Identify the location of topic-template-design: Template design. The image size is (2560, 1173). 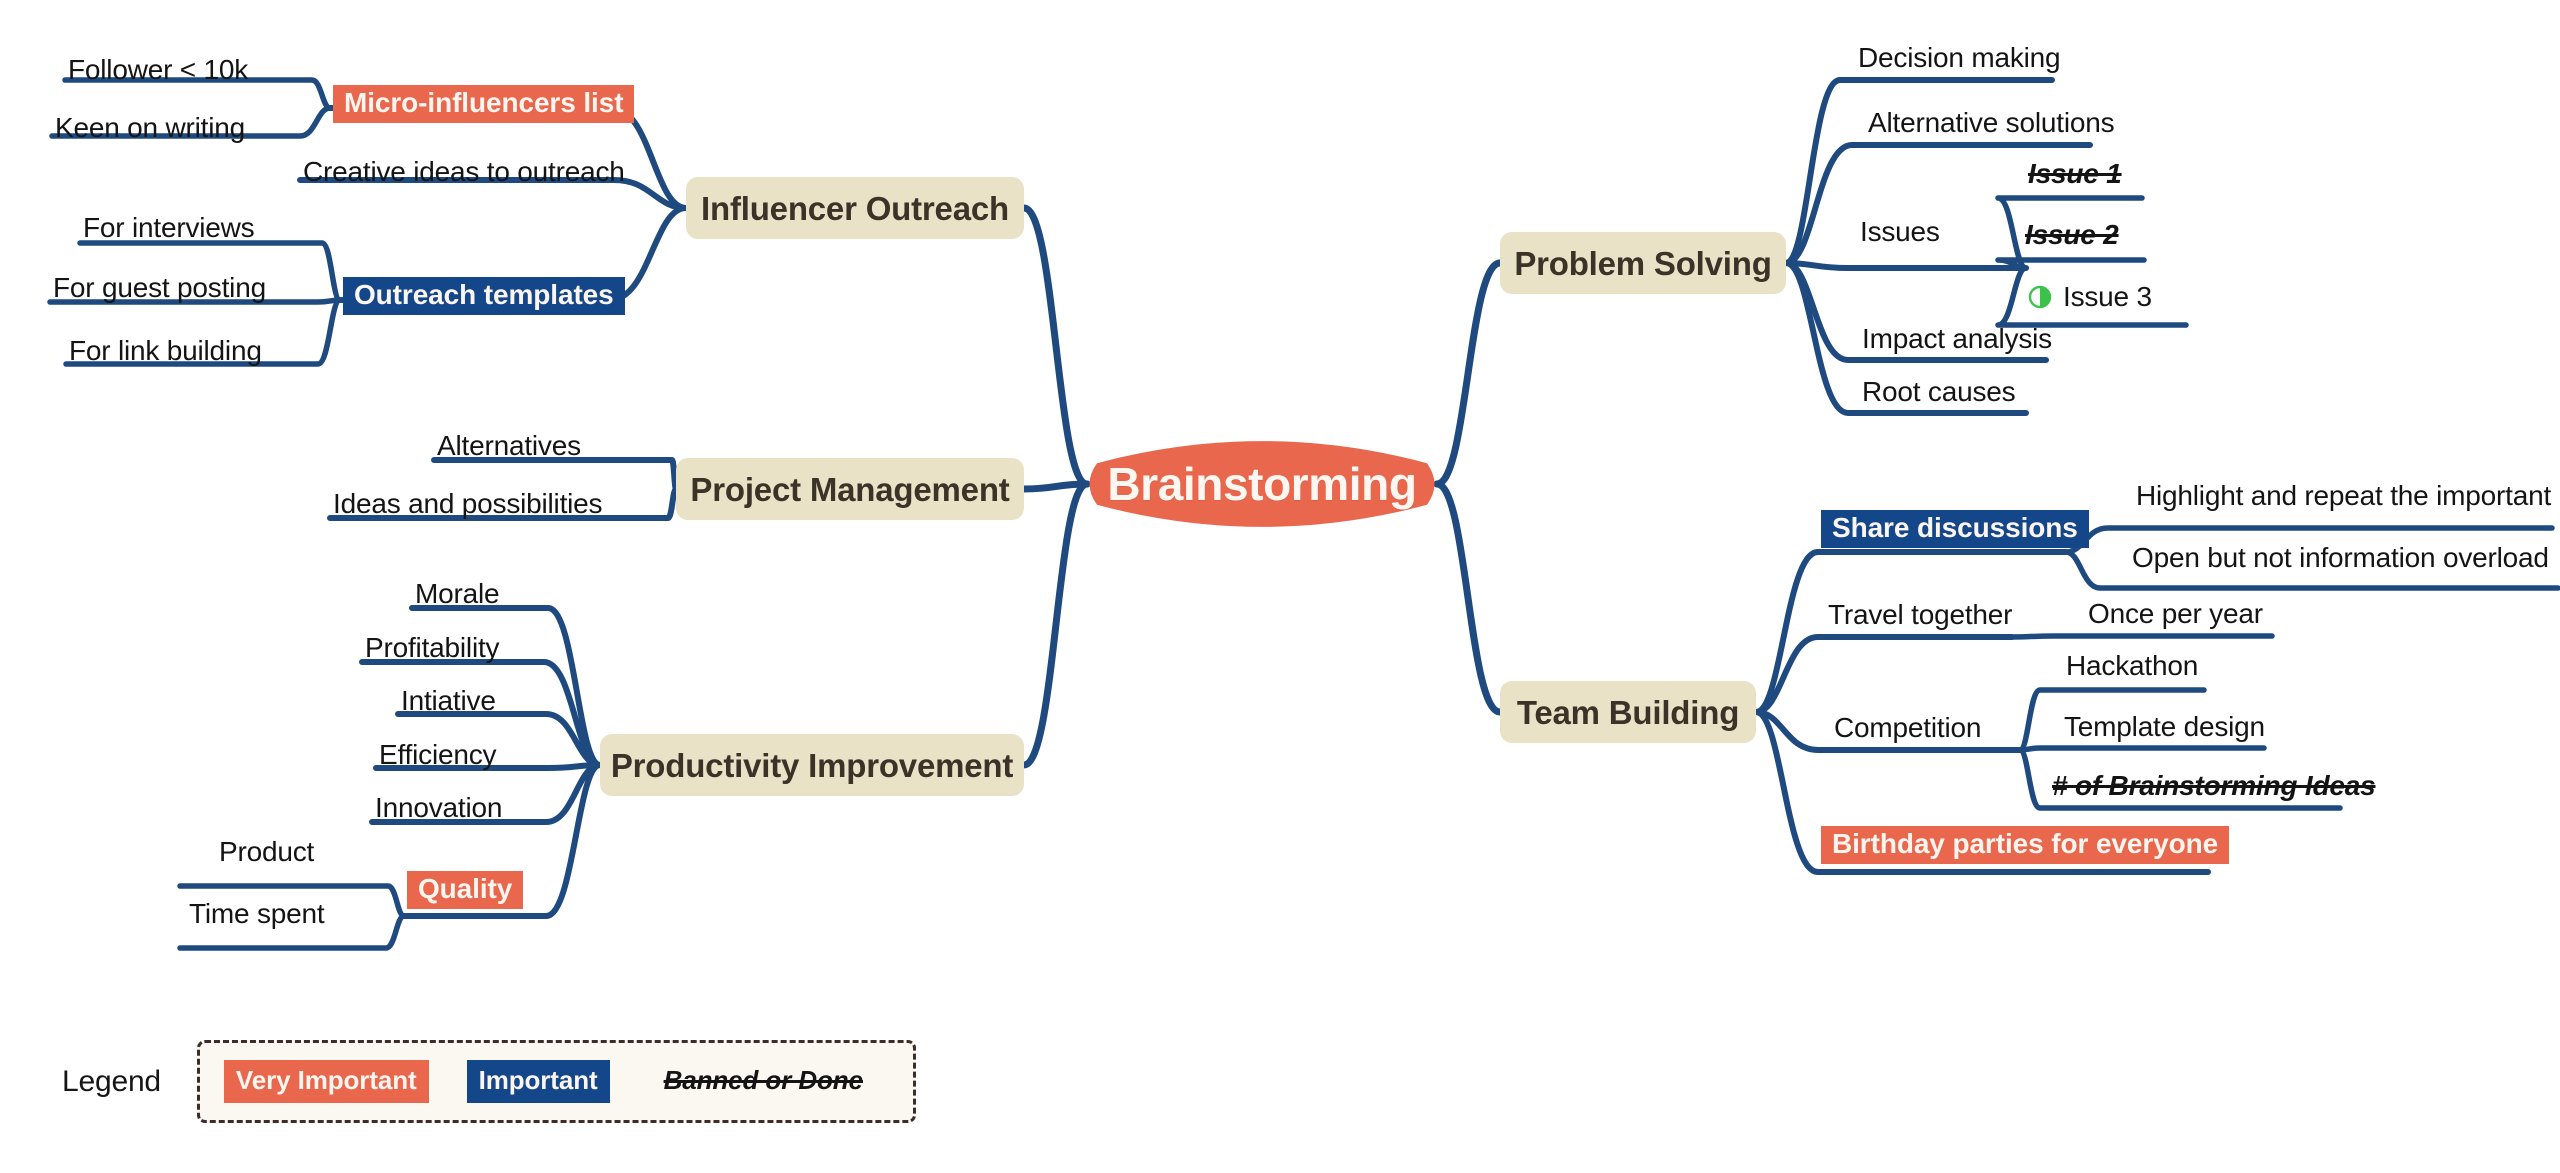
(2164, 727).